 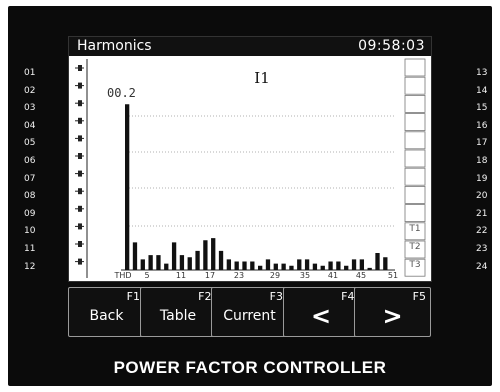 What do you see at coordinates (392, 312) in the screenshot?
I see `function-key-f5: F5 >` at bounding box center [392, 312].